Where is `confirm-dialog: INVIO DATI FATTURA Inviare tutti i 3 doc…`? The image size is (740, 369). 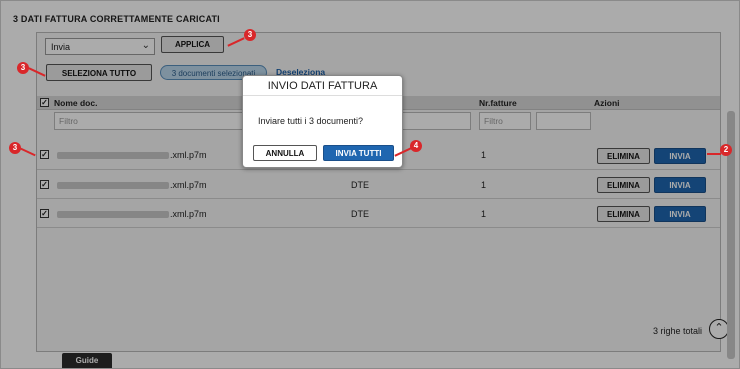
confirm-dialog: INVIO DATI FATTURA Inviare tutti i 3 doc… is located at coordinates (322, 121).